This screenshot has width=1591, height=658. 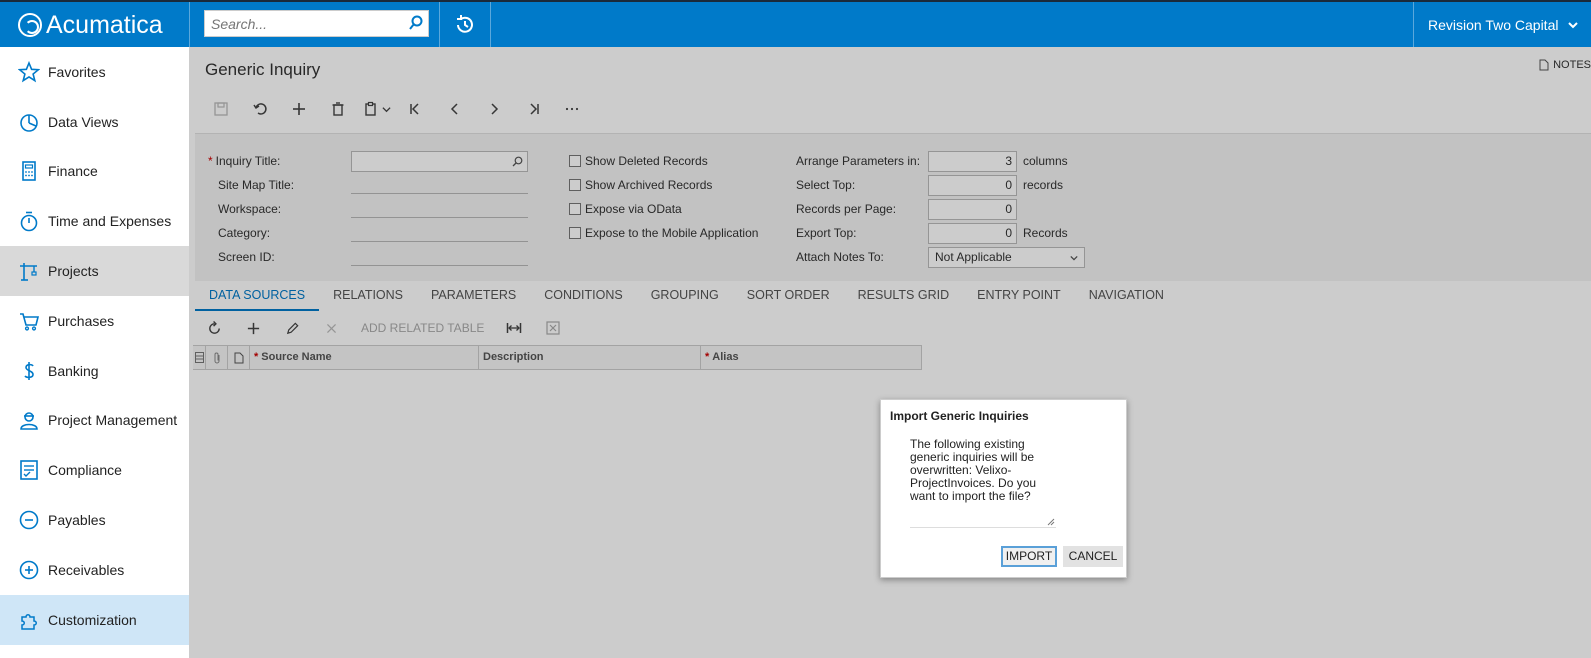 What do you see at coordinates (73, 370) in the screenshot?
I see `sidebar-item-label: Banking` at bounding box center [73, 370].